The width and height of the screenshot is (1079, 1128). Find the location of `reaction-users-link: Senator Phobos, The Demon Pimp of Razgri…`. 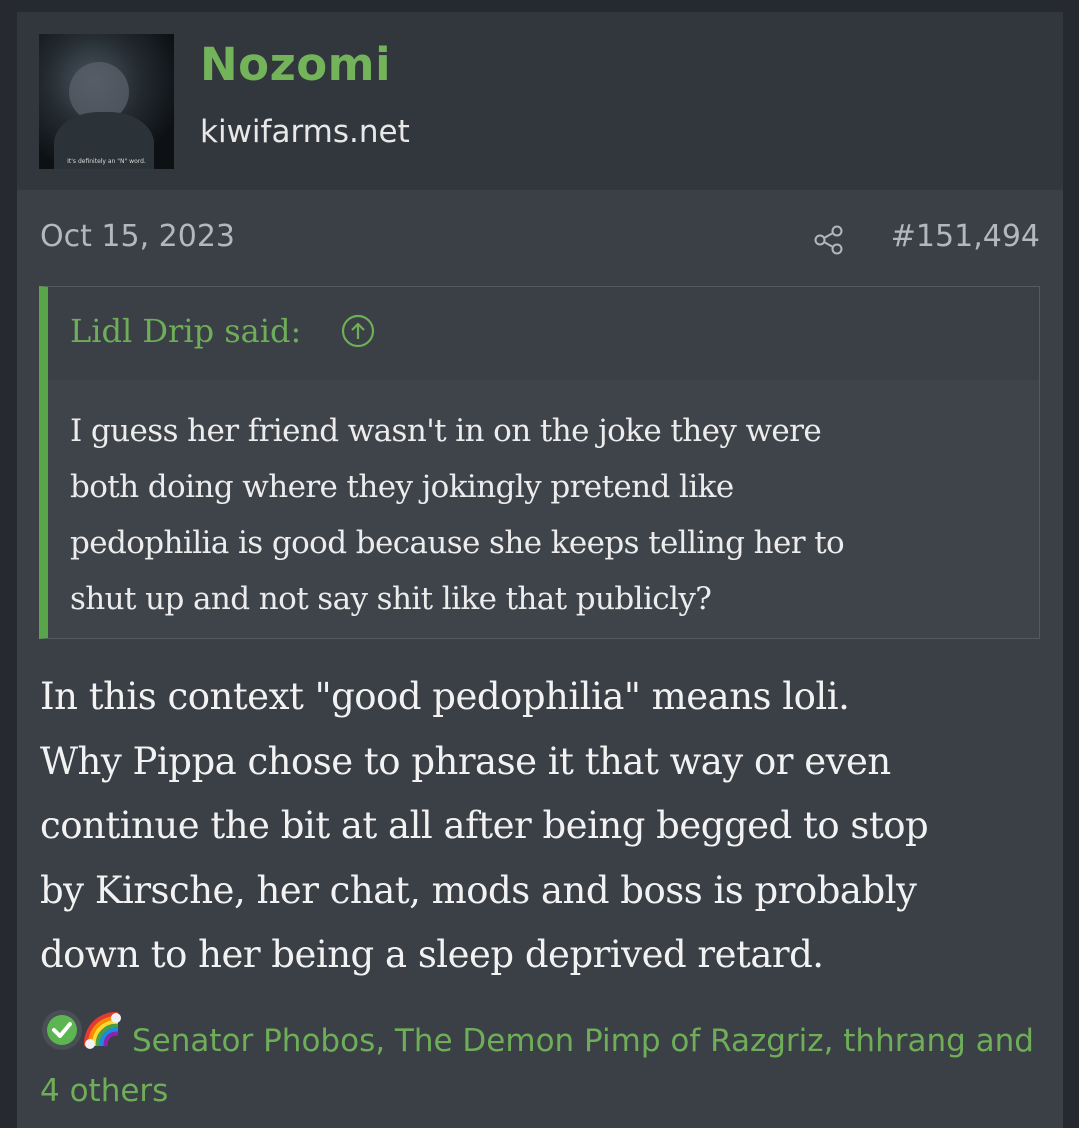

reaction-users-link: Senator Phobos, The Demon Pimp of Razgri… is located at coordinates (540, 1066).